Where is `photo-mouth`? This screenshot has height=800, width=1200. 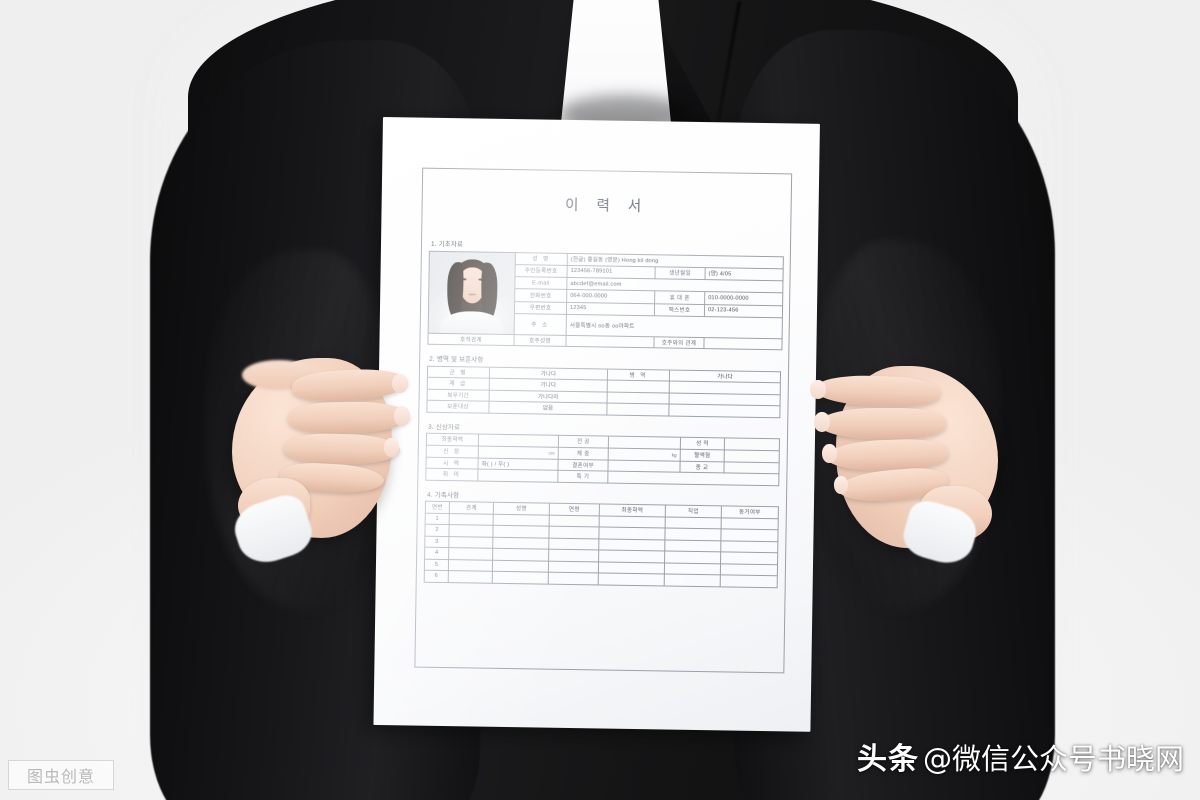 photo-mouth is located at coordinates (471, 293).